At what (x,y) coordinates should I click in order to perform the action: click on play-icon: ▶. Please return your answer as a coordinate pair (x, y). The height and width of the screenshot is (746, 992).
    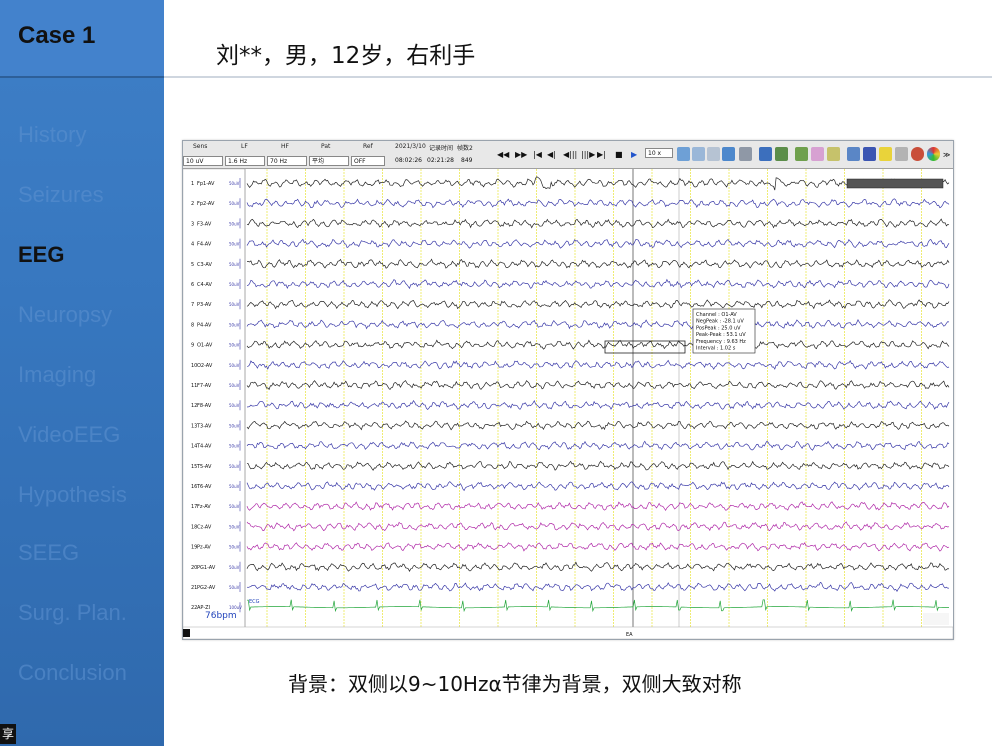
    Looking at the image, I should click on (634, 155).